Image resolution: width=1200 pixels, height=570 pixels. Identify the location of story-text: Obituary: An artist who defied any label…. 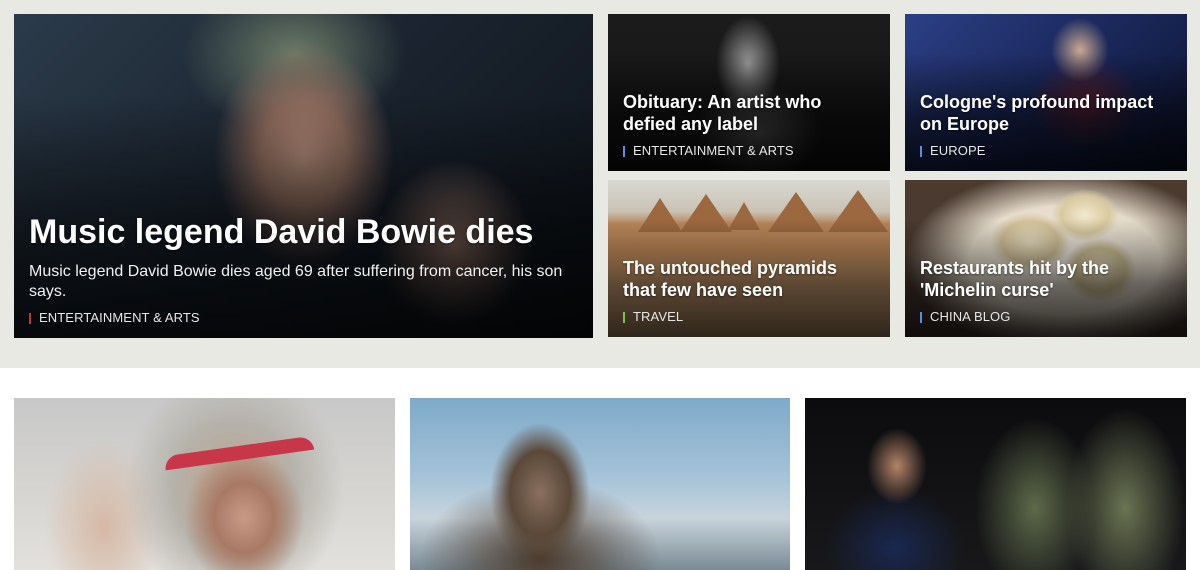
(749, 125).